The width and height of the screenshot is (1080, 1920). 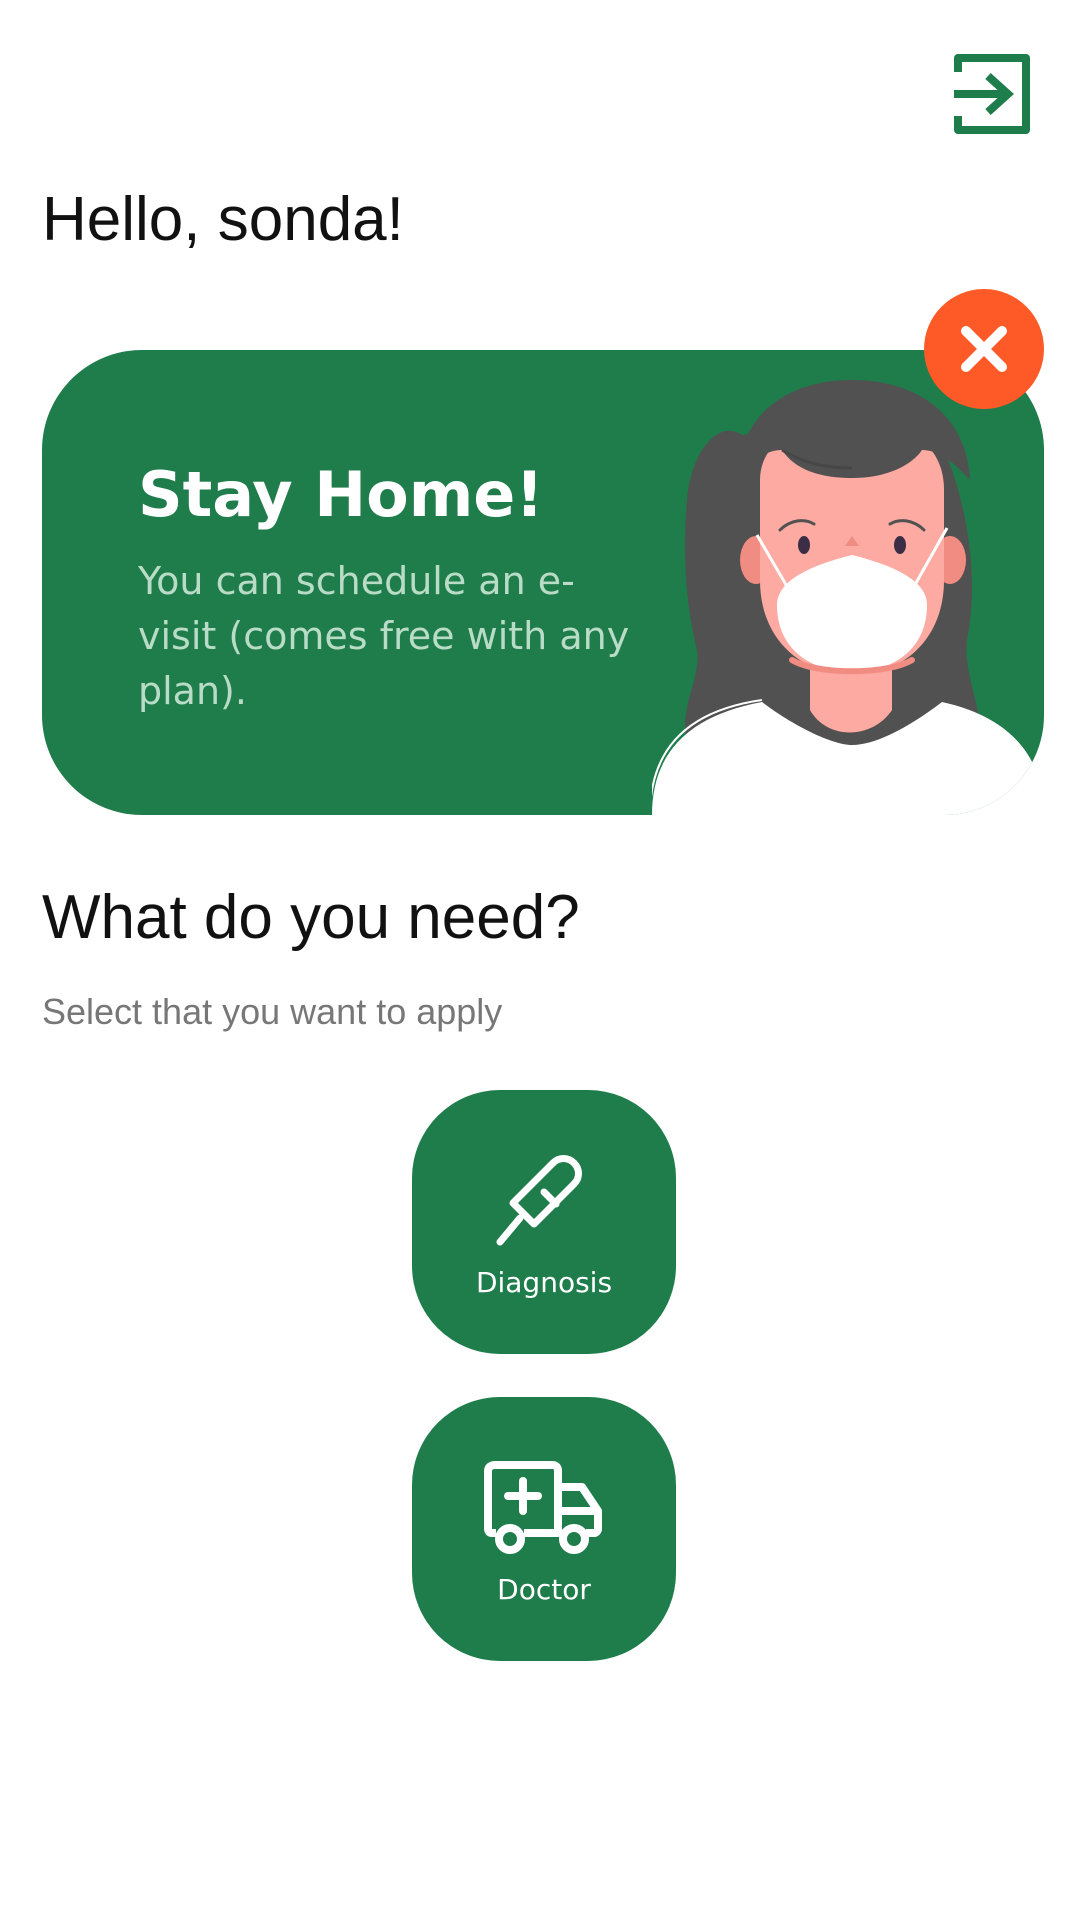 I want to click on masked-woman-illustration, so click(x=848, y=597).